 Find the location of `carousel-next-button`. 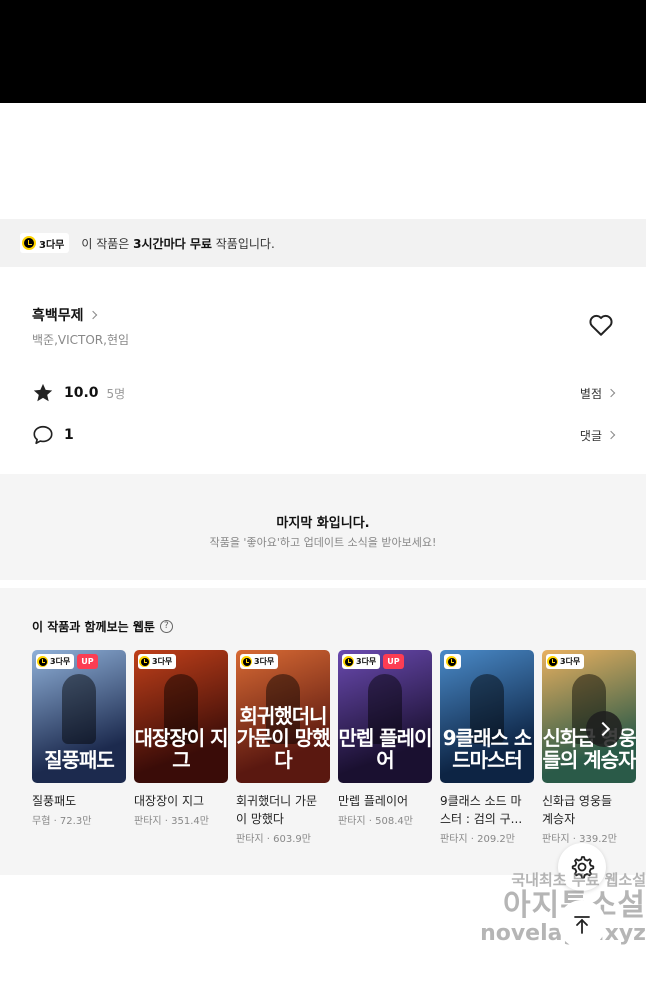

carousel-next-button is located at coordinates (604, 729).